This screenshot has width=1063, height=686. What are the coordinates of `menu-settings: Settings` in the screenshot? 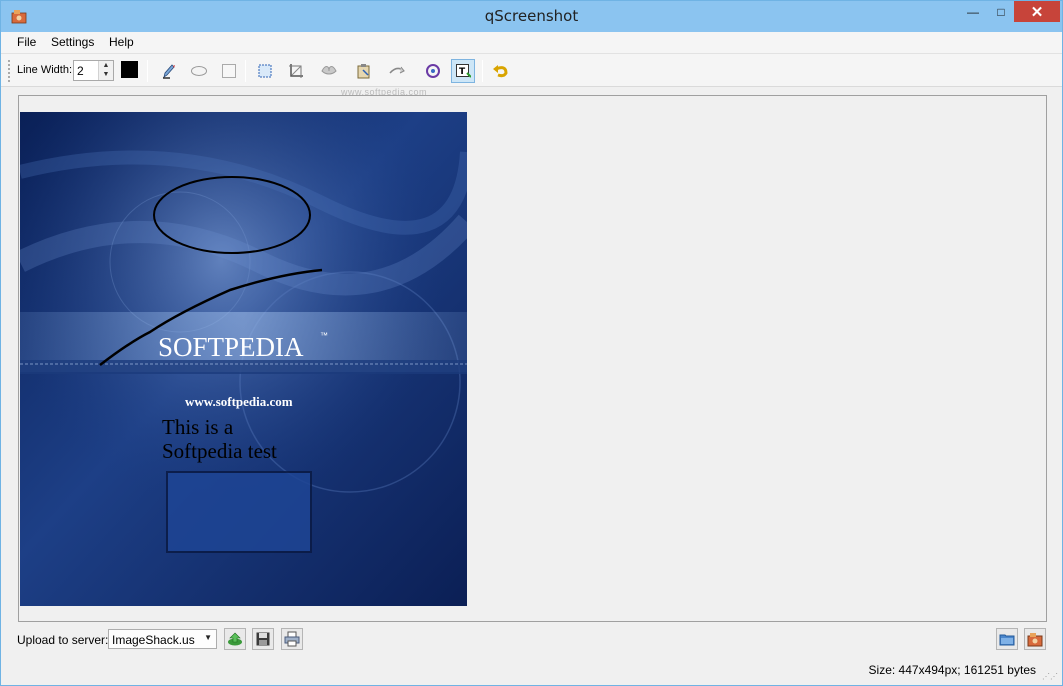 It's located at (72, 42).